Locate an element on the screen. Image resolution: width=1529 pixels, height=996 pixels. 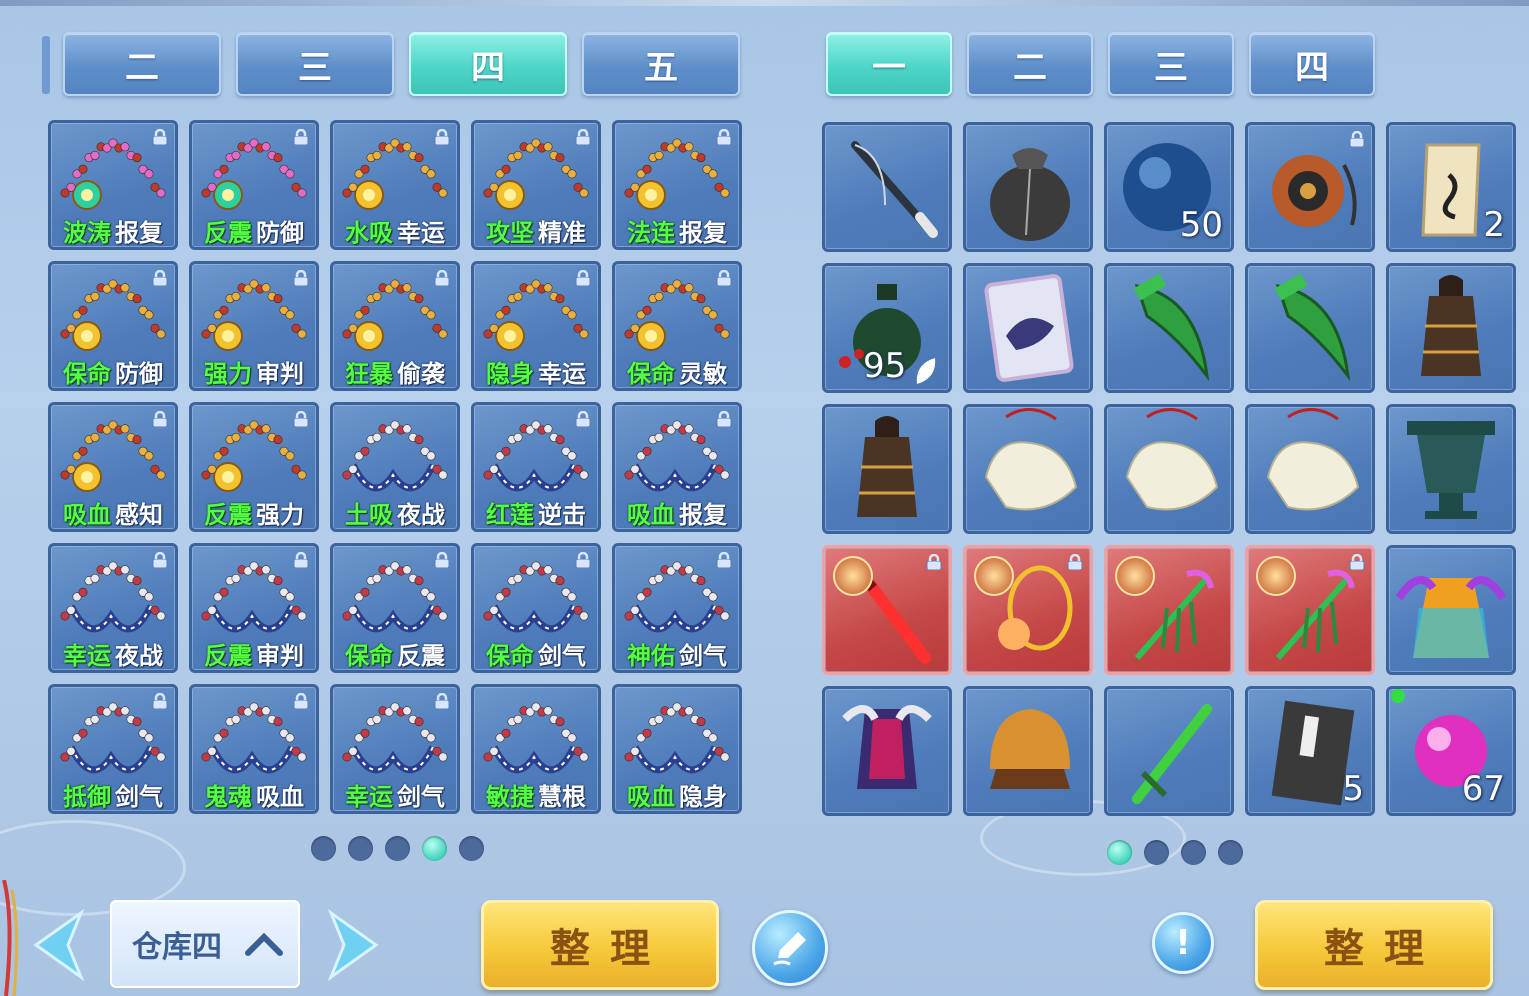
backpack-slot: 95 is located at coordinates (887, 328).